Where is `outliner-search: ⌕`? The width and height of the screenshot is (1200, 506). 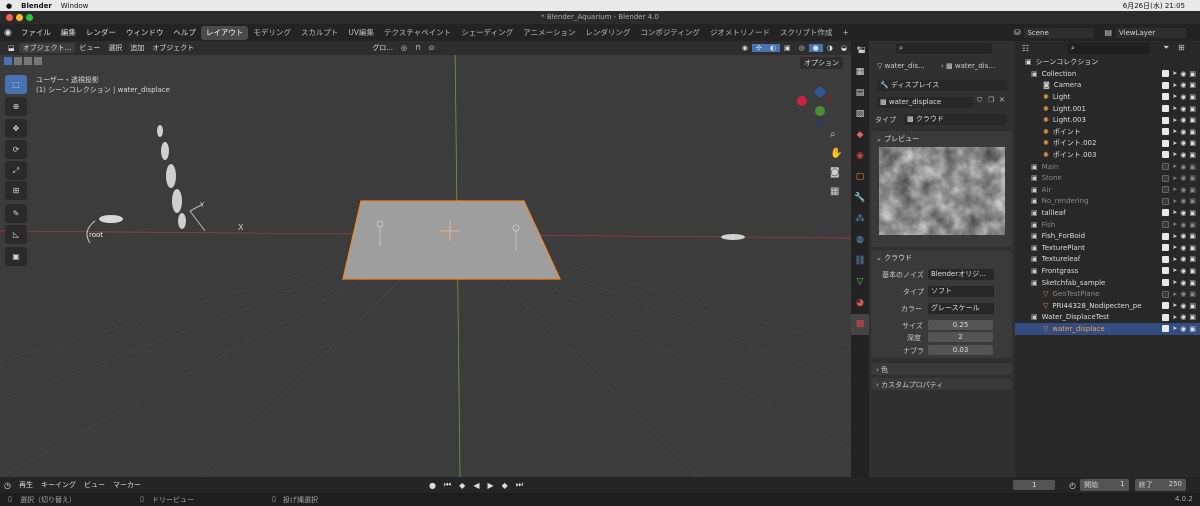 outliner-search: ⌕ is located at coordinates (1109, 48).